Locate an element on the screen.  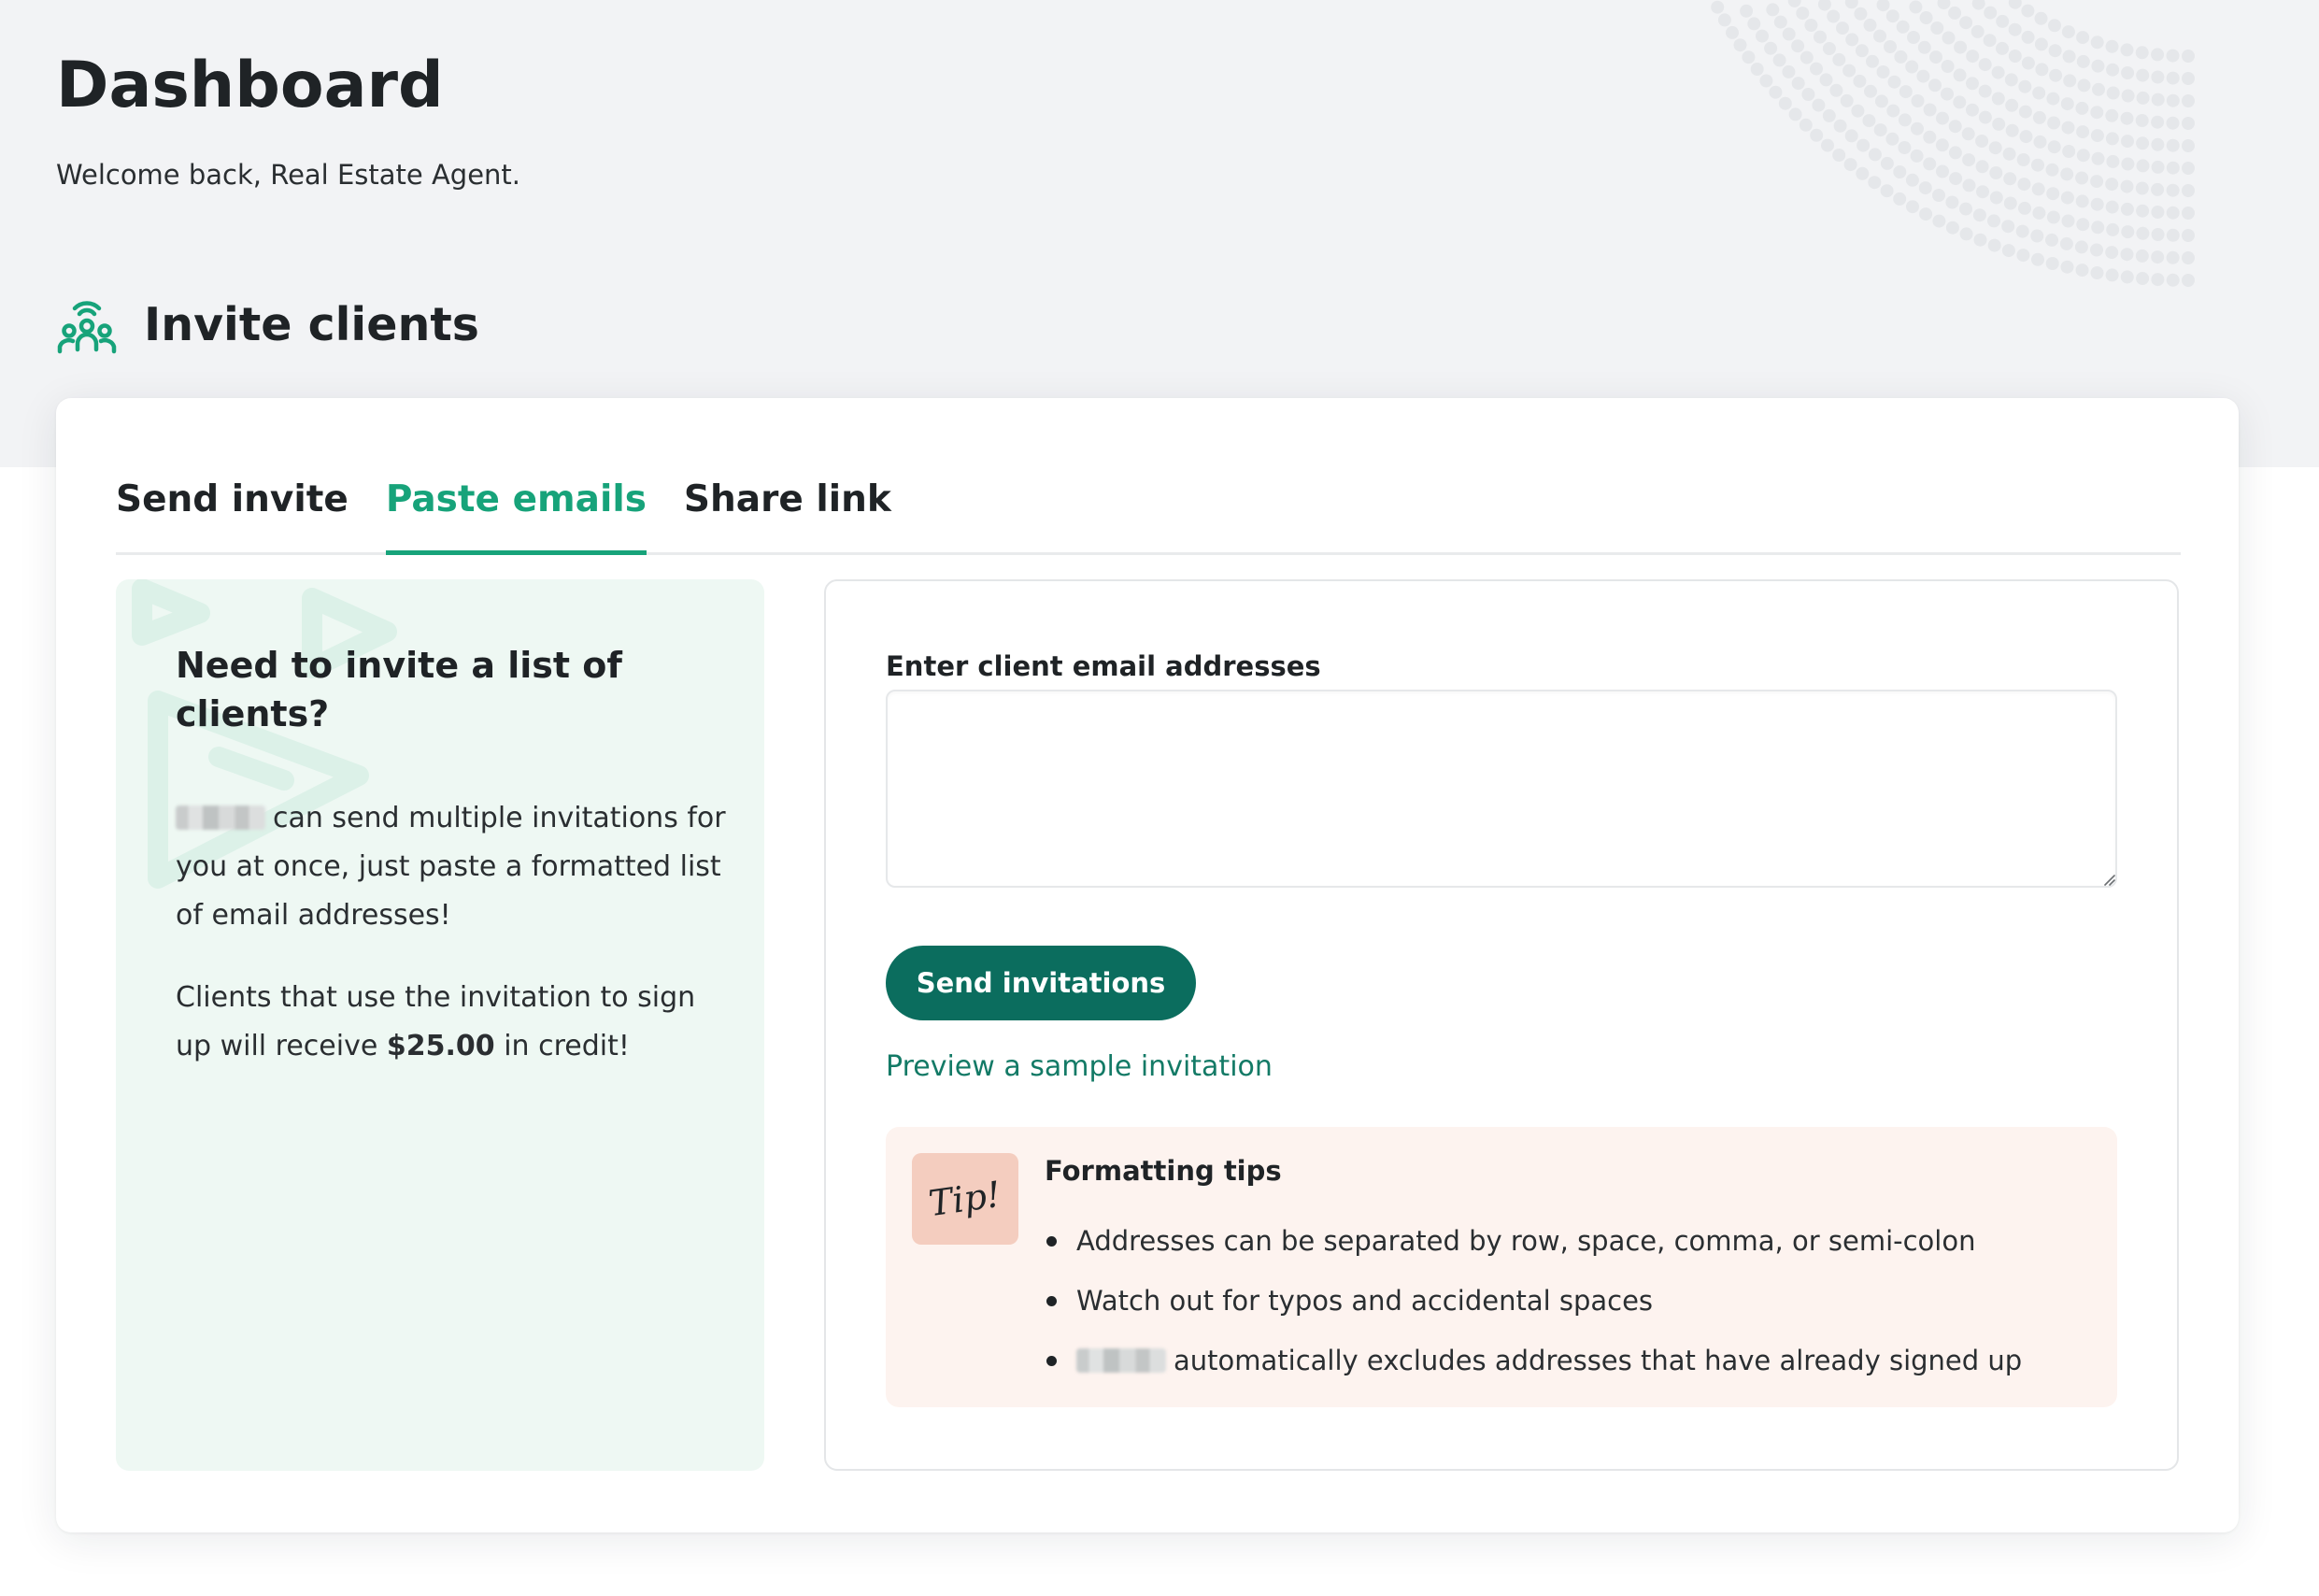
resize-handle-icon is located at coordinates (2108, 879).